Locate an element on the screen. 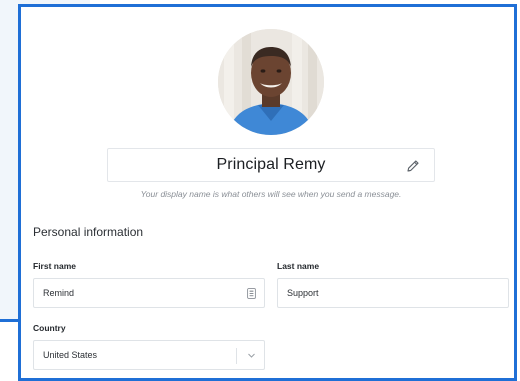 The width and height of the screenshot is (520, 381). pencil-icon is located at coordinates (413, 166).